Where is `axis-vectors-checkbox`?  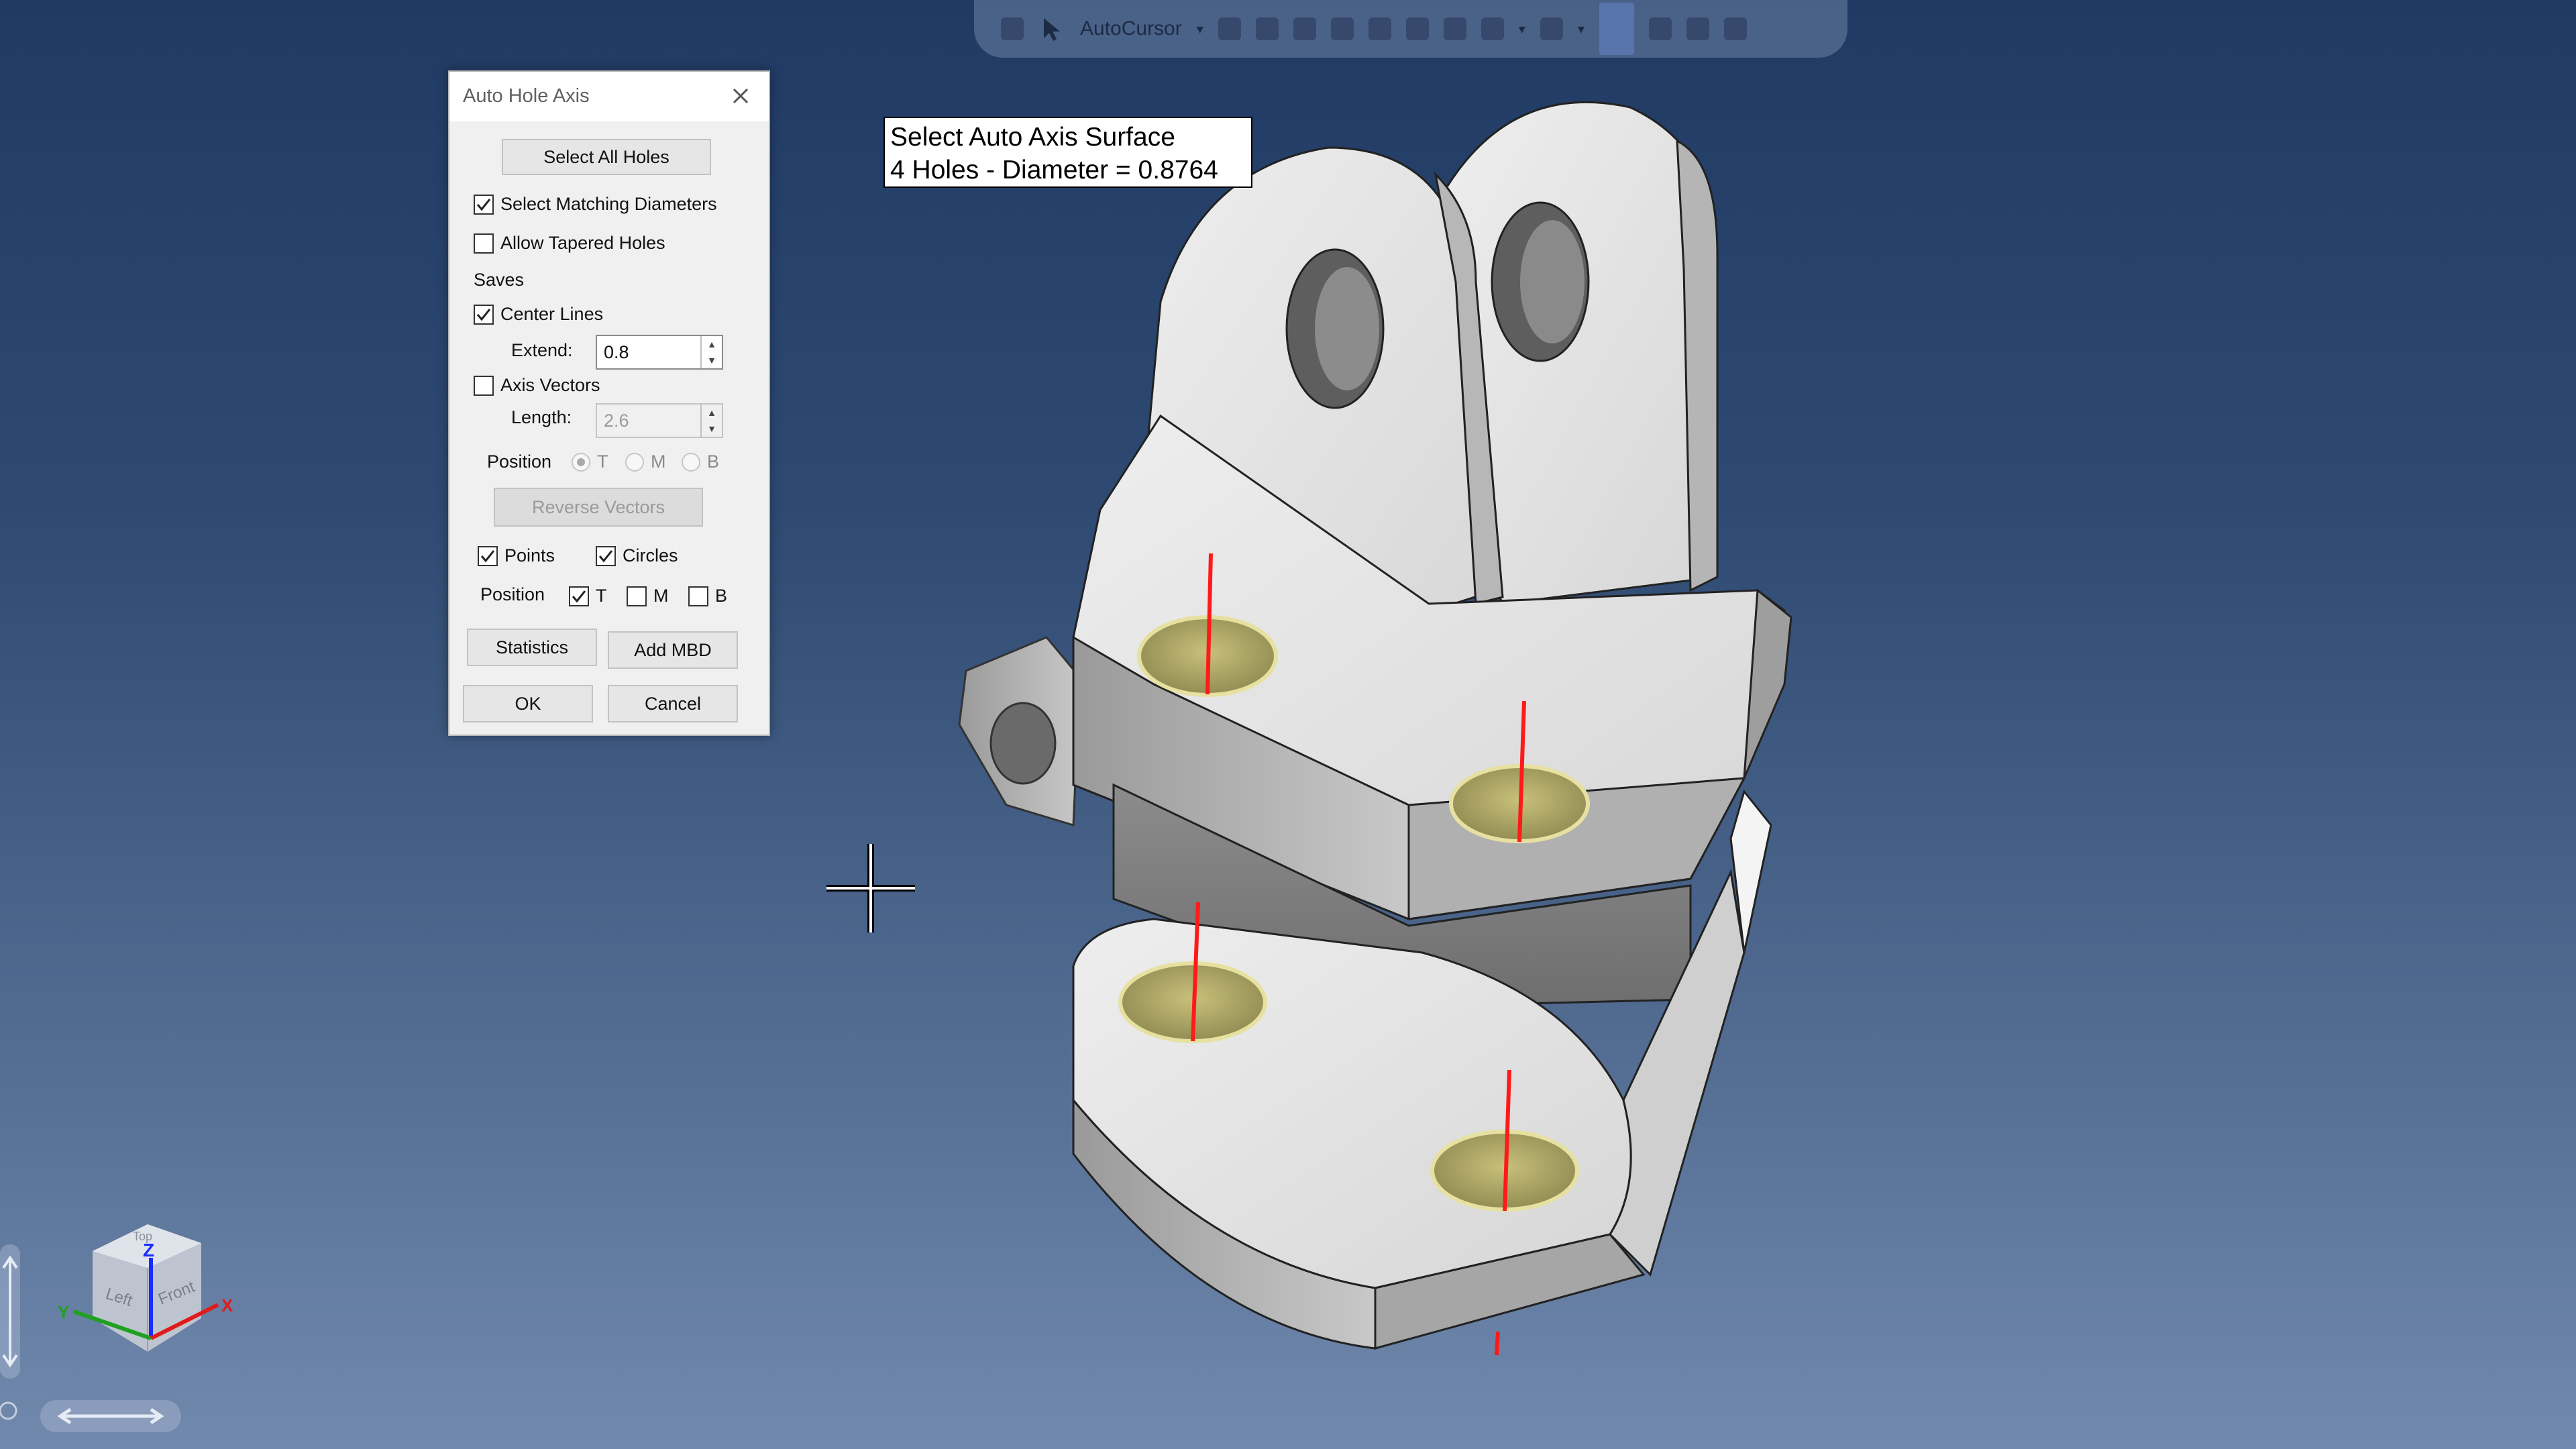 axis-vectors-checkbox is located at coordinates (484, 385).